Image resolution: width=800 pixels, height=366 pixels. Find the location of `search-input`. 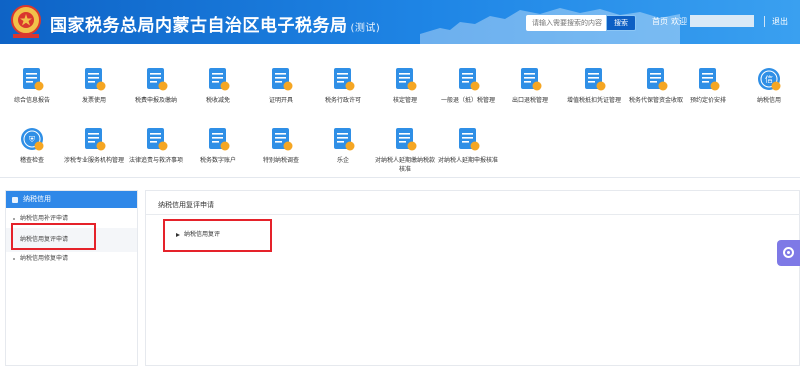

search-input is located at coordinates (566, 23).